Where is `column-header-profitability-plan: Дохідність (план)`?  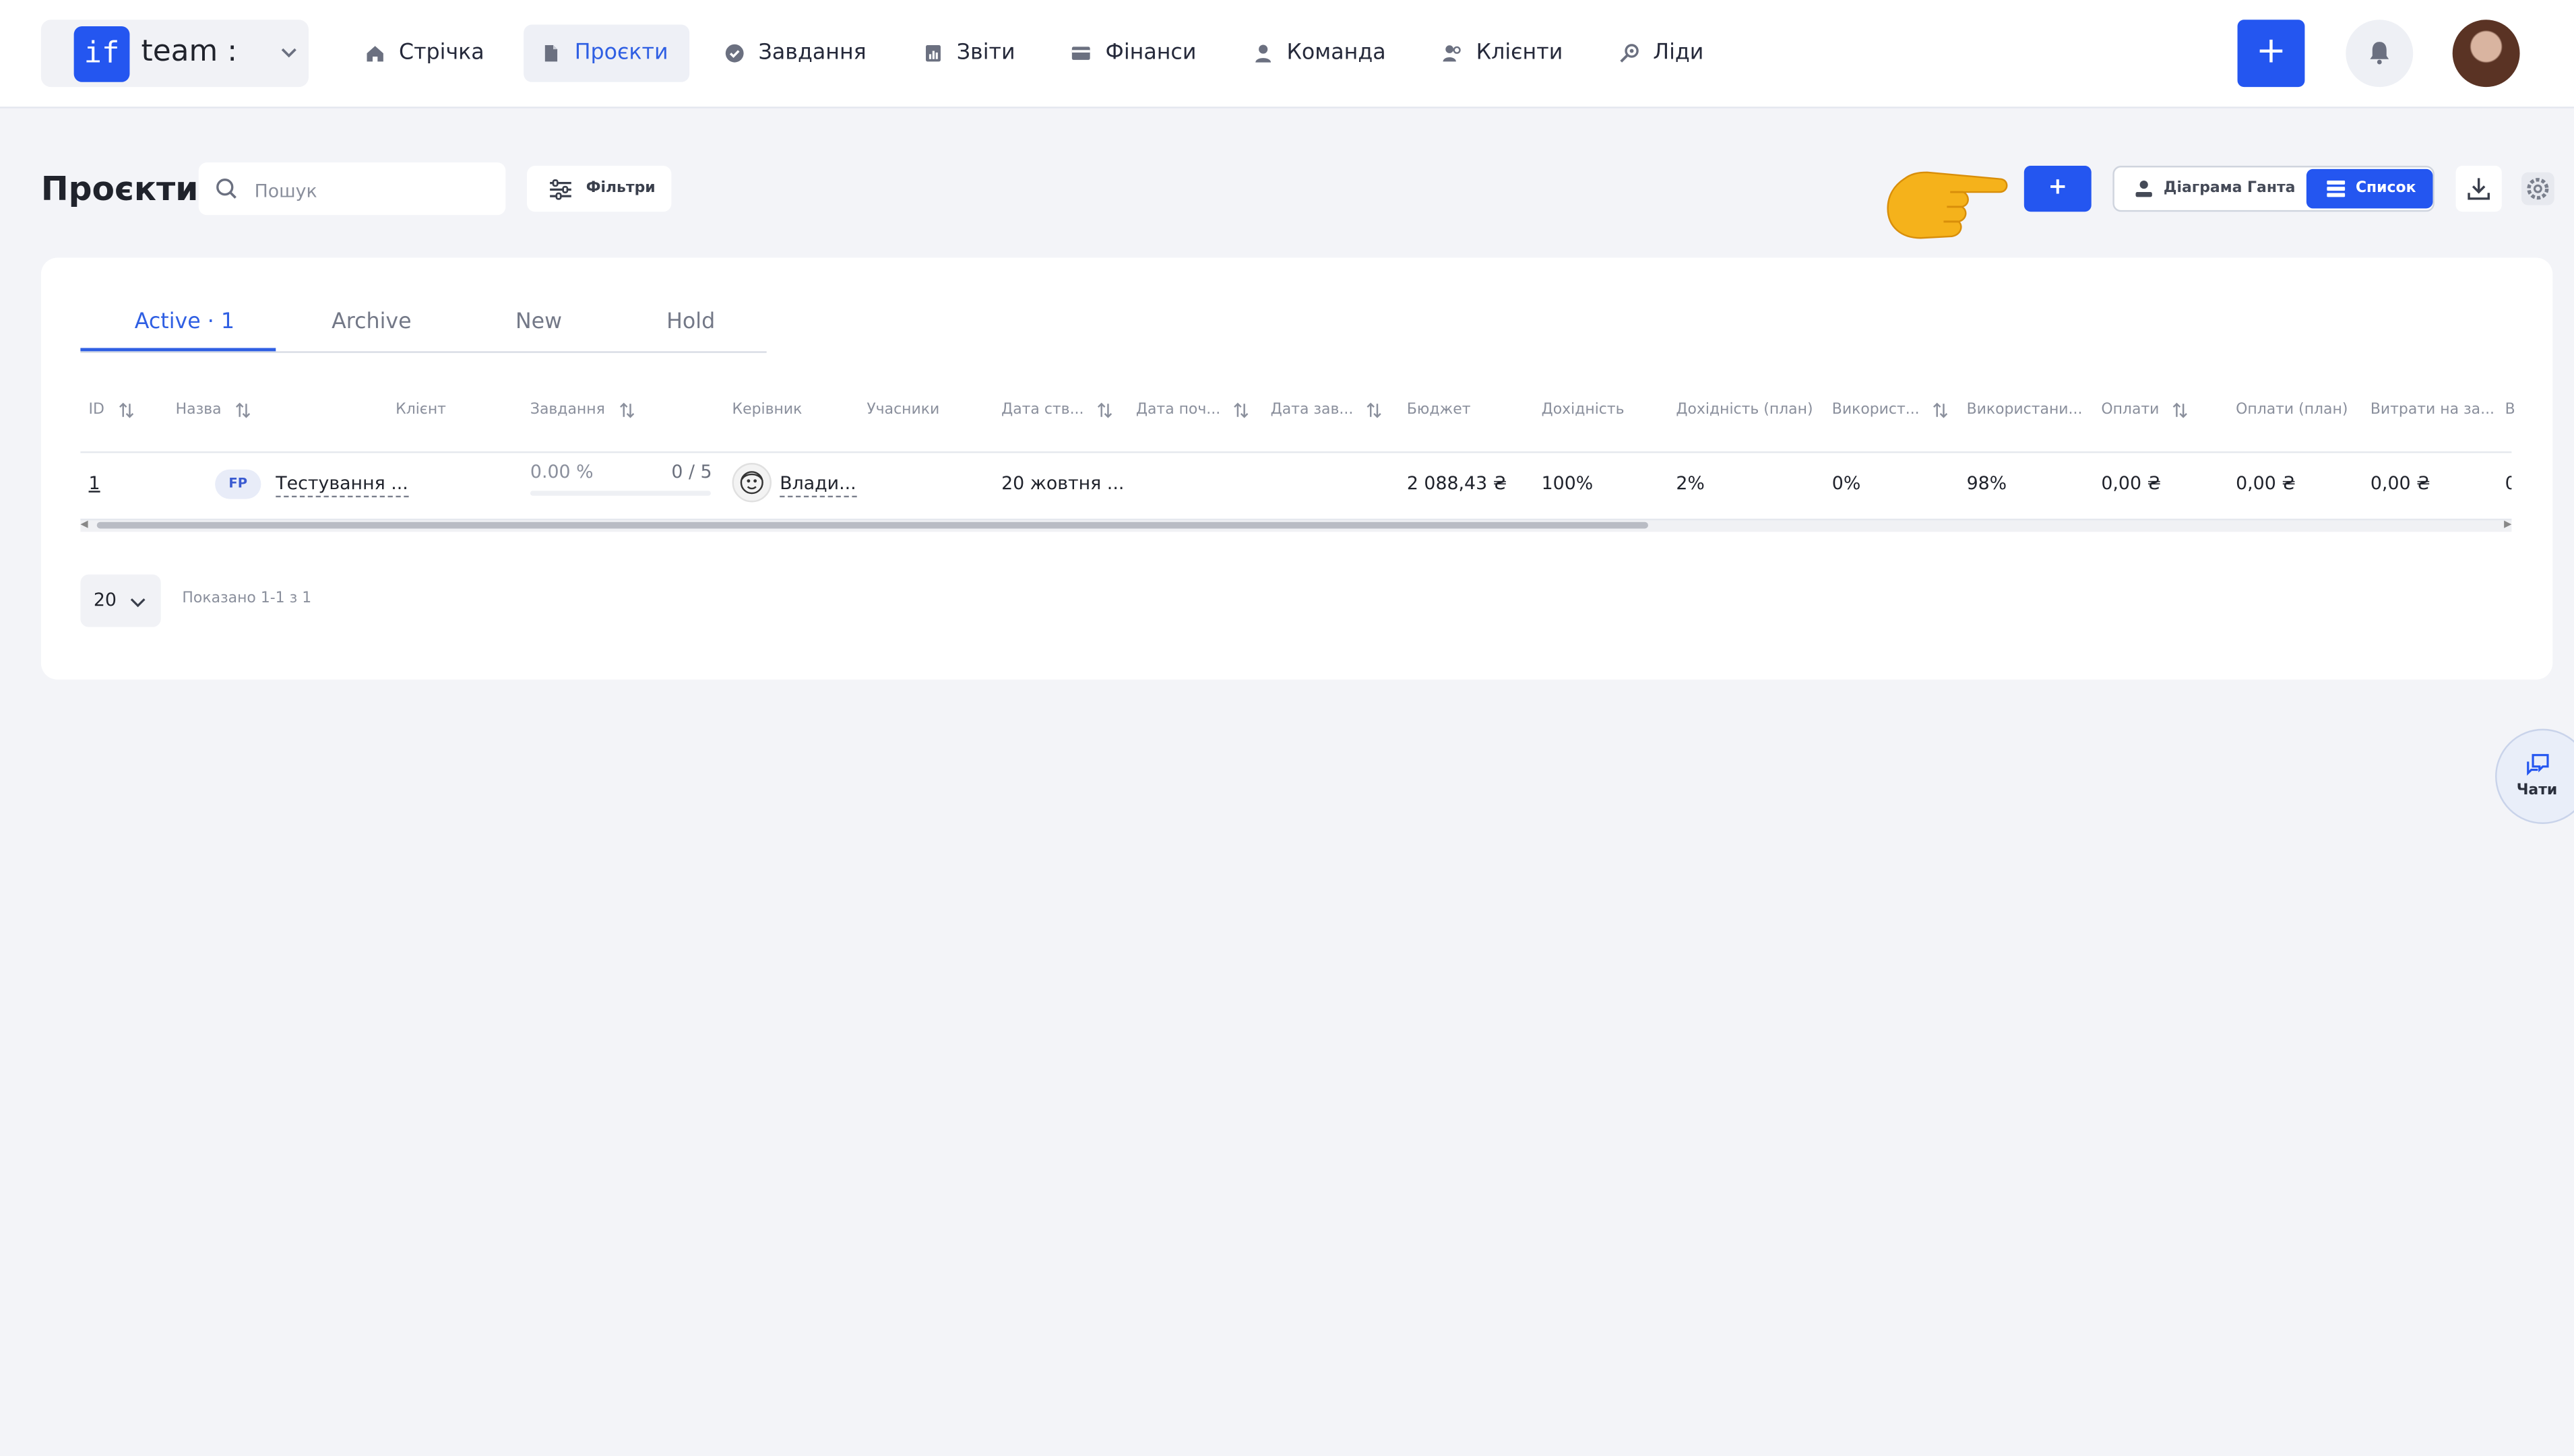
column-header-profitability-plan: Дохідність (план) is located at coordinates (1744, 410).